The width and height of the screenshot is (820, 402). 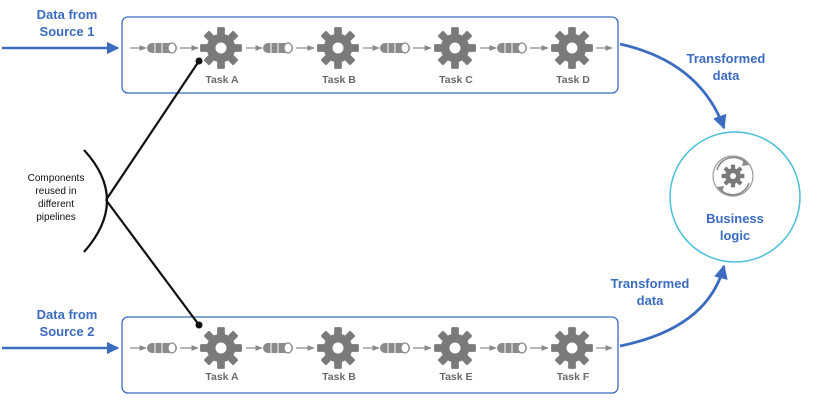 What do you see at coordinates (727, 75) in the screenshot?
I see `transformed-label-top-line2: data` at bounding box center [727, 75].